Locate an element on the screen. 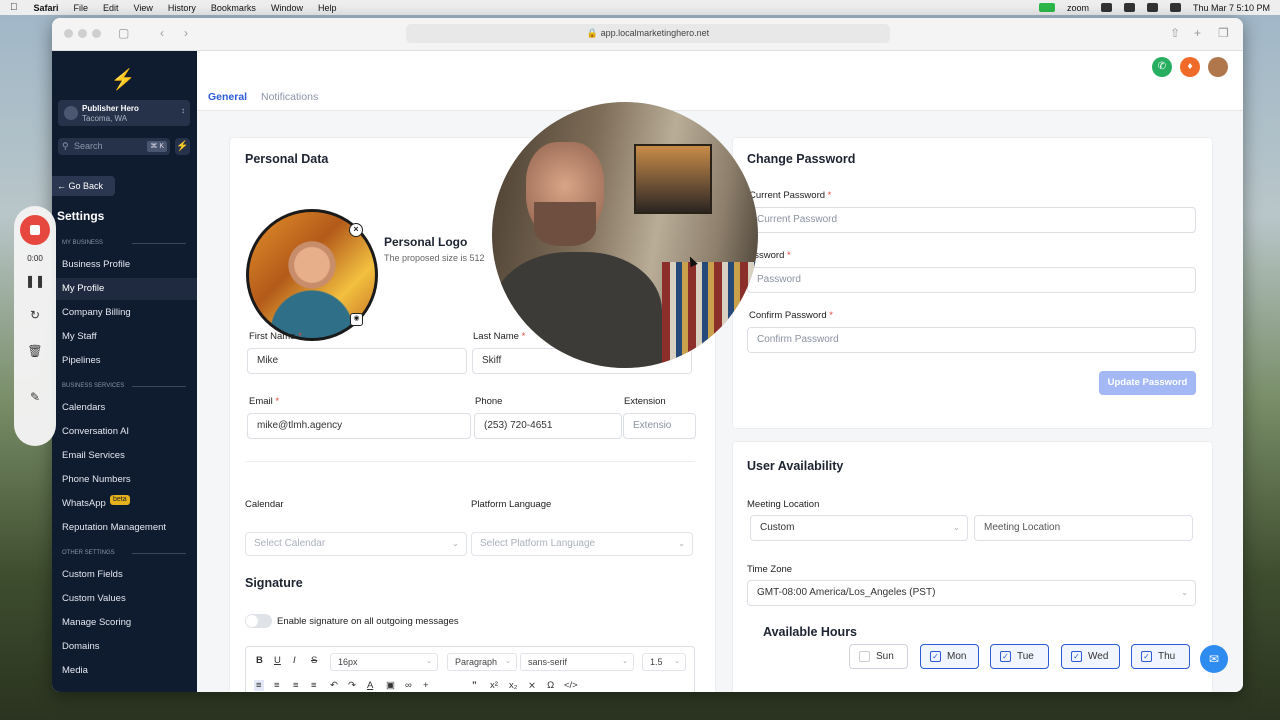 The width and height of the screenshot is (1280, 720). facetime-icon is located at coordinates (1046, 7).